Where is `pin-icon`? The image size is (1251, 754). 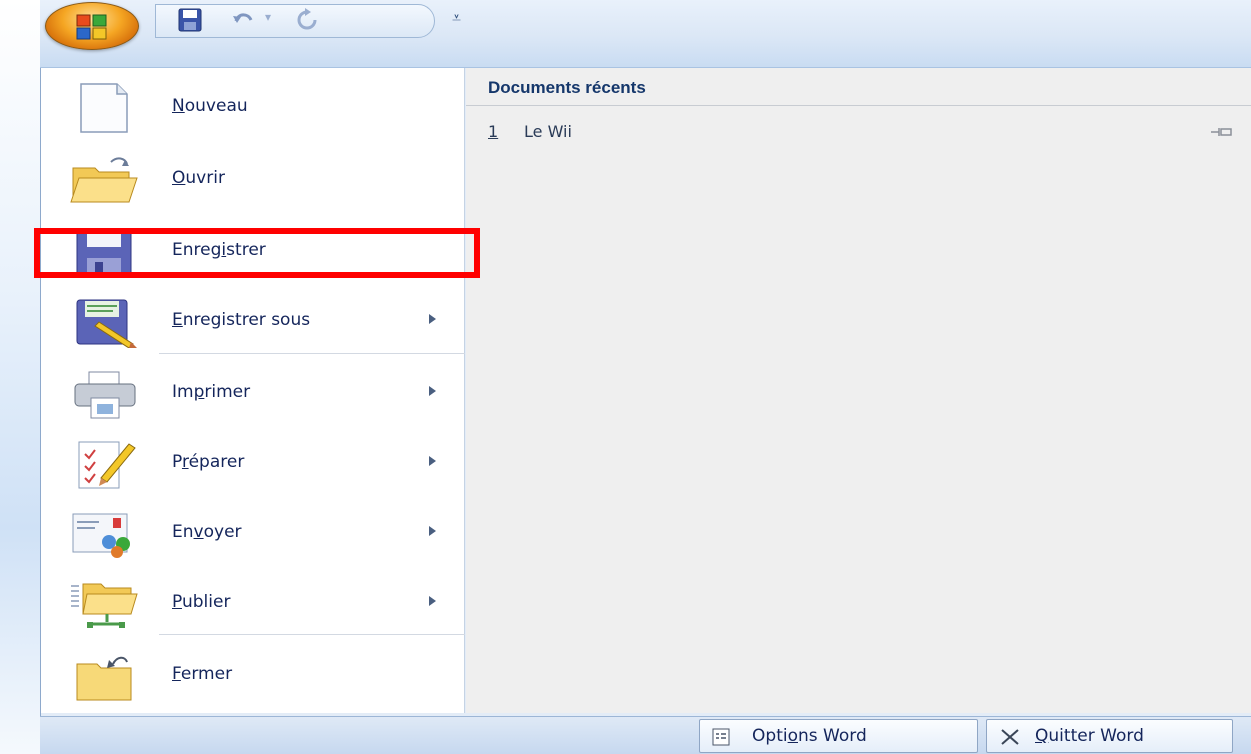
pin-icon is located at coordinates (1222, 132).